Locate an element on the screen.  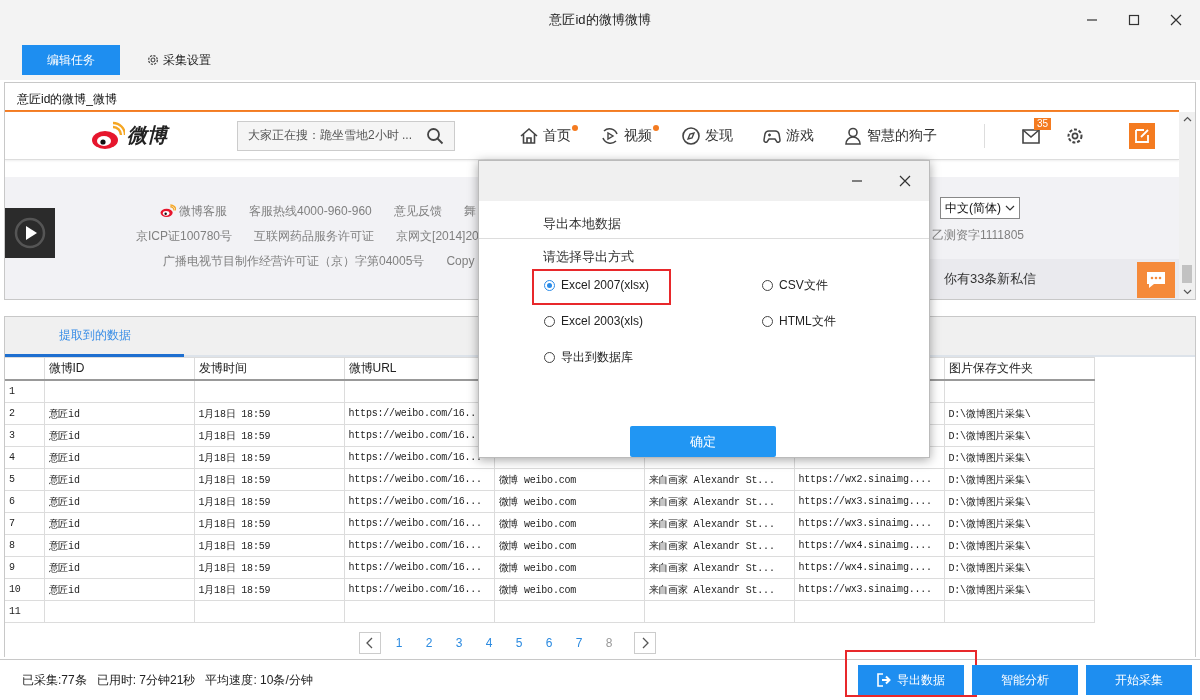
scroll-thumb is located at coordinates (1187, 274).